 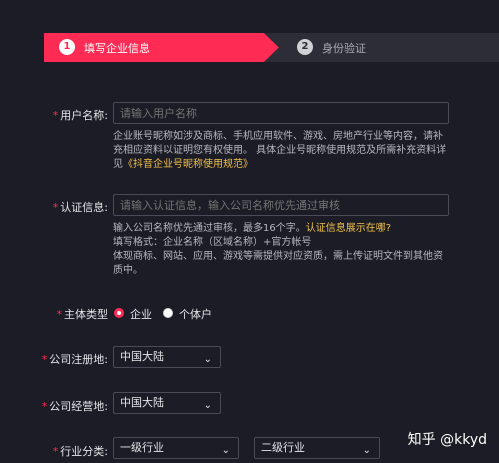 I want to click on registered-place-select: 中国大陆 ⌄, so click(x=167, y=357).